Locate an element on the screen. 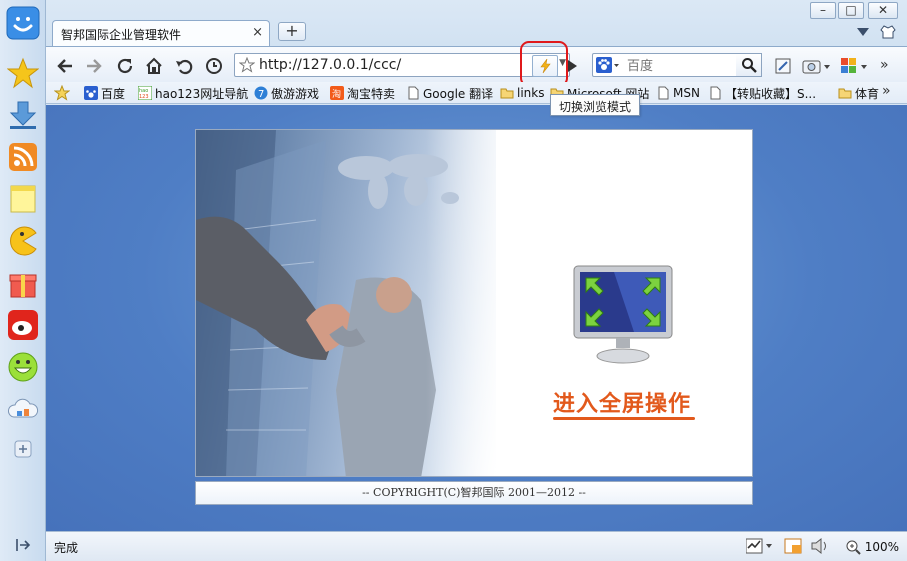  search-input is located at coordinates (687, 66).